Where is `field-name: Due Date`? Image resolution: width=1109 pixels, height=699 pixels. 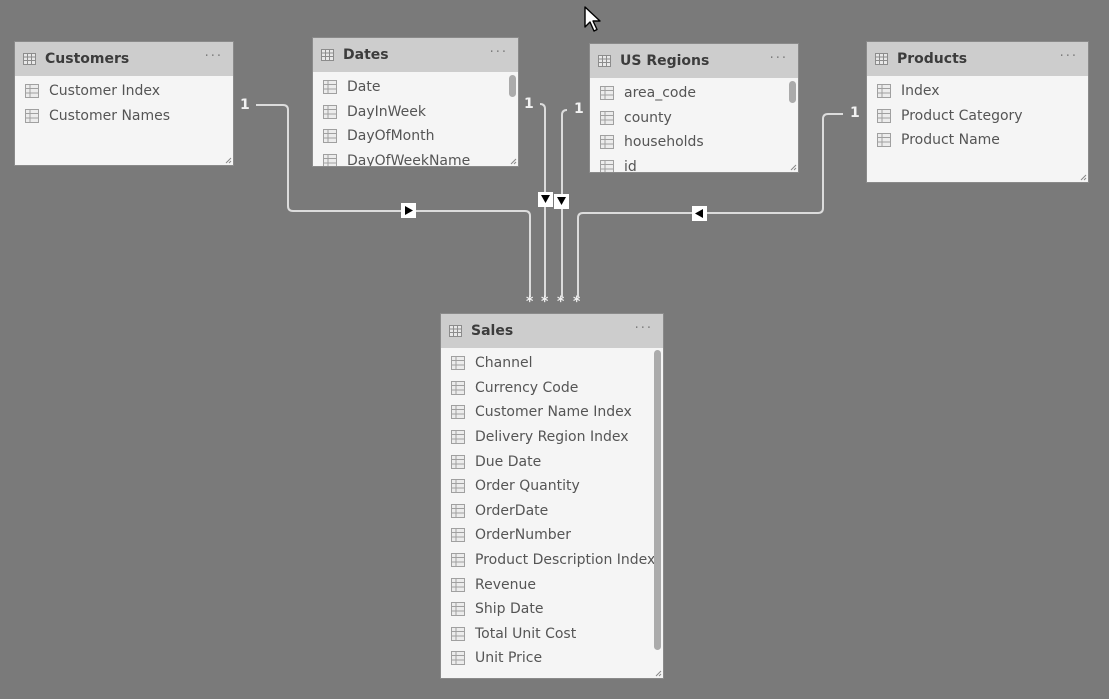
field-name: Due Date is located at coordinates (508, 461).